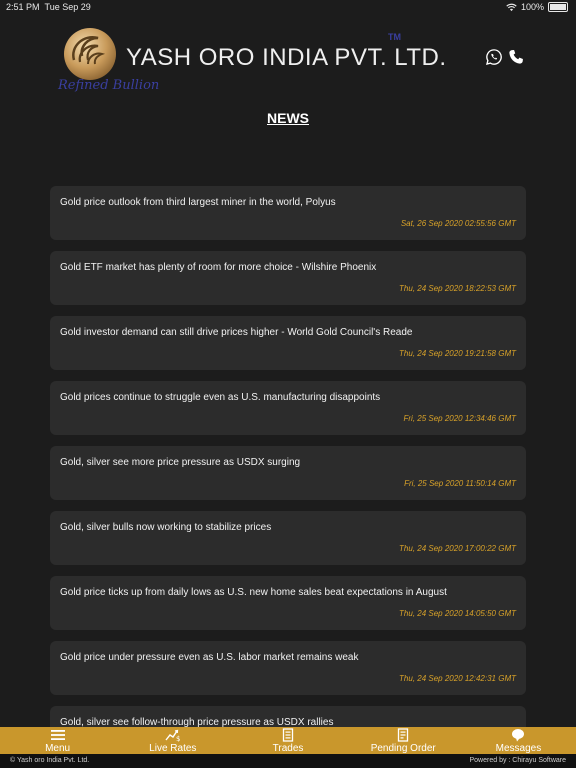 This screenshot has width=576, height=768. Describe the element at coordinates (457, 548) in the screenshot. I see `news-date: Thu, 24 Sep 2020 17:00:22 GMT` at that location.